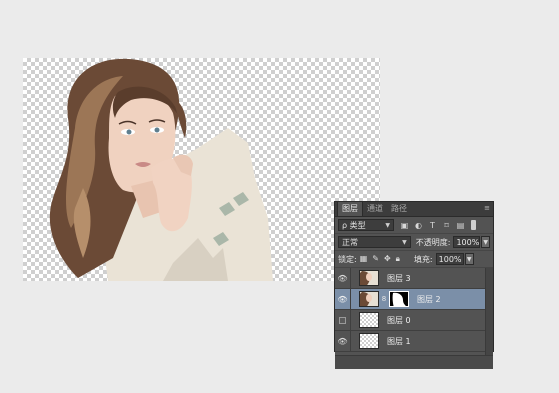  Describe the element at coordinates (404, 225) in the screenshot. I see `image-filter-icon: ▣` at that location.